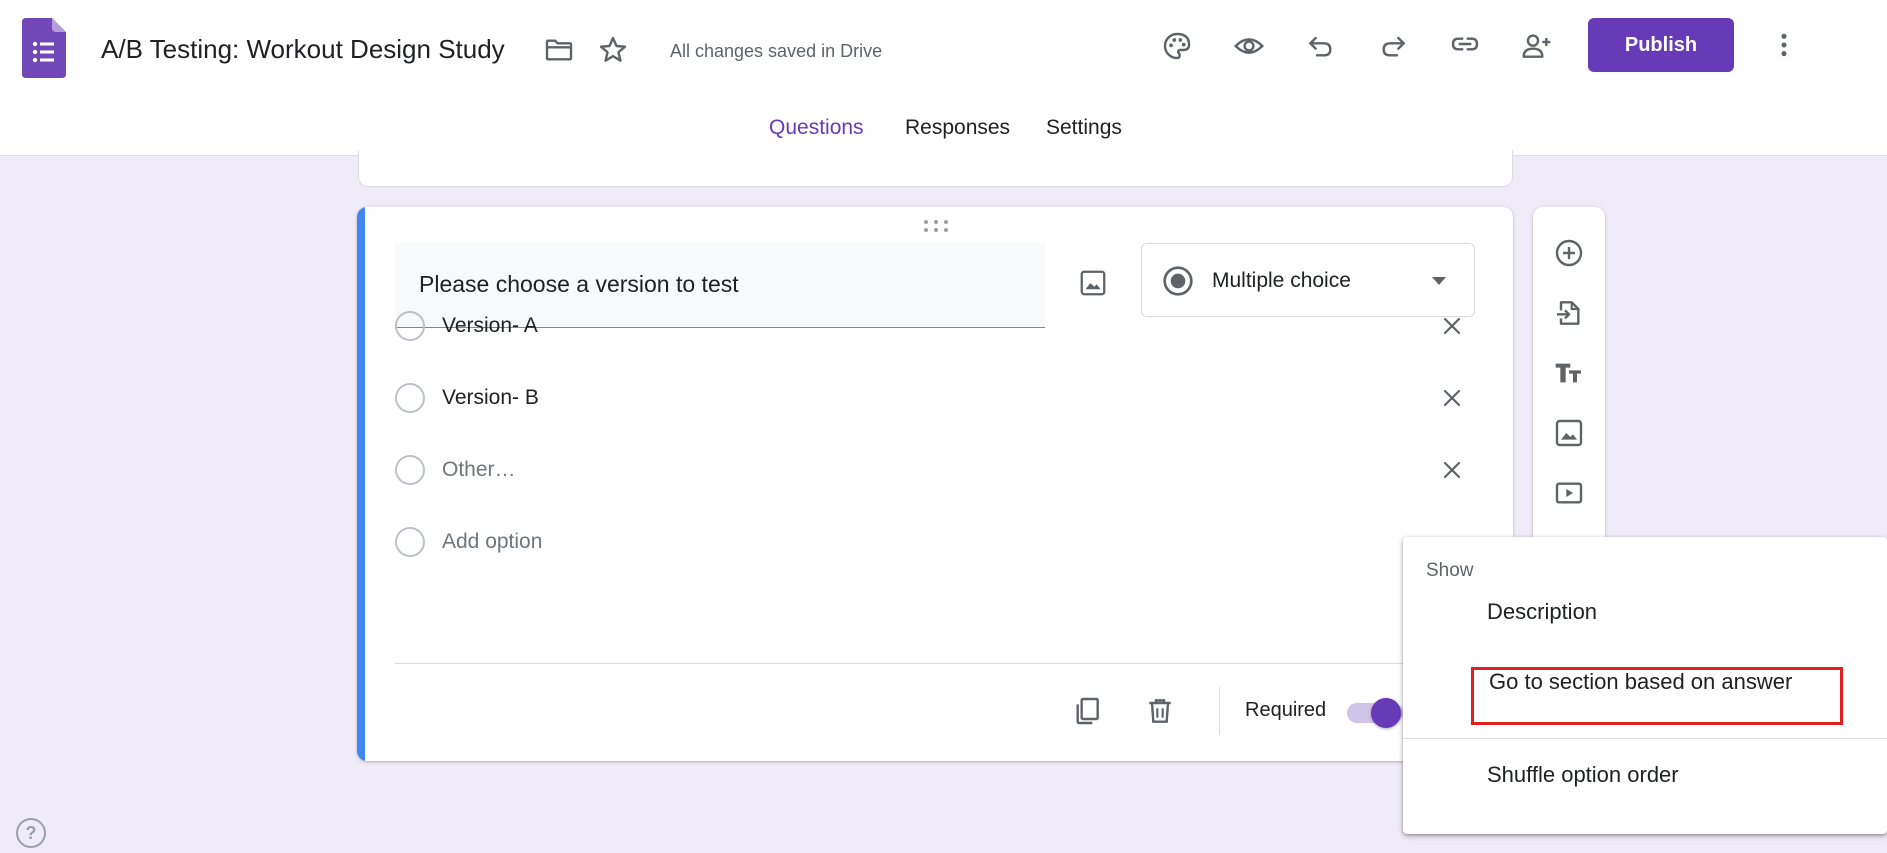 The width and height of the screenshot is (1887, 853). What do you see at coordinates (490, 398) in the screenshot?
I see `option-label: Version- B` at bounding box center [490, 398].